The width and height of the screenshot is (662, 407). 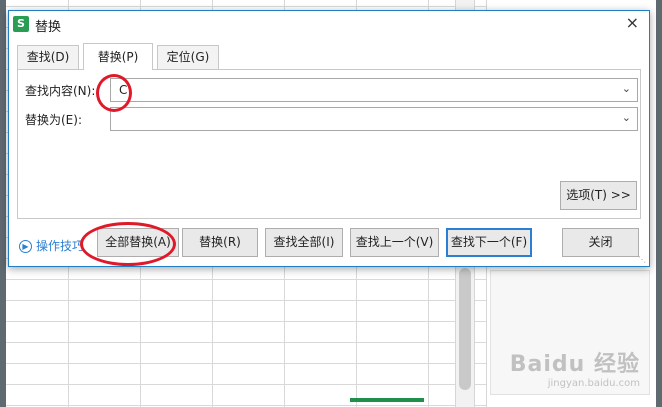 I want to click on close-button: 关闭, so click(x=600, y=242).